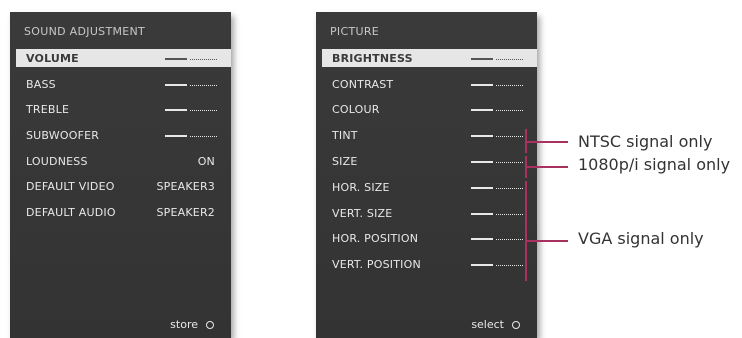 Image resolution: width=742 pixels, height=338 pixels. I want to click on vga-bracket, so click(526, 231).